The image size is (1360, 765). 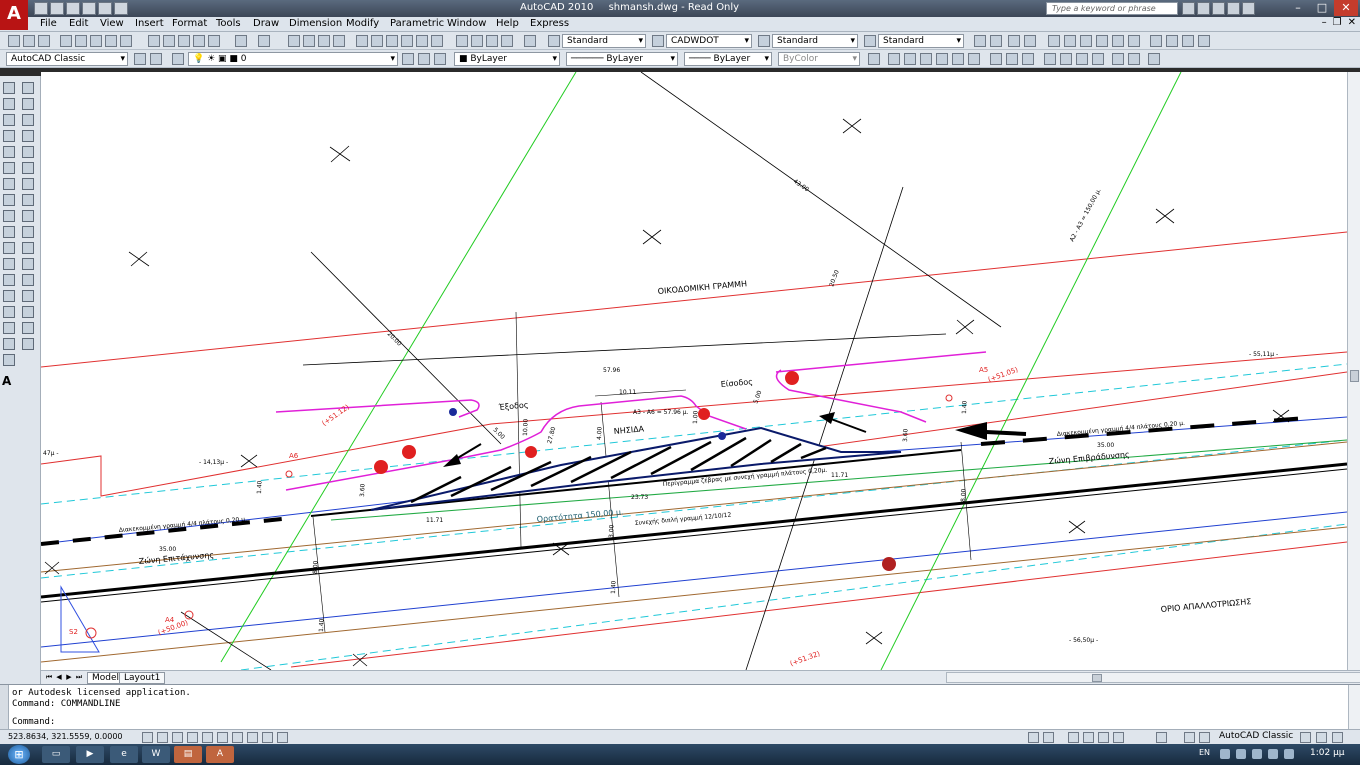 I want to click on binoculars-icon, so click(x=1188, y=8).